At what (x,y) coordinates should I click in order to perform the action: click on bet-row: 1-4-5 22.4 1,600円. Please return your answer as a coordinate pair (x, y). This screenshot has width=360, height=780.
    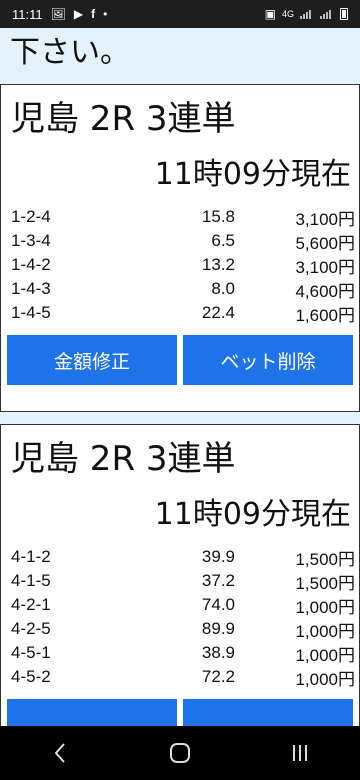
    Looking at the image, I should click on (180, 313).